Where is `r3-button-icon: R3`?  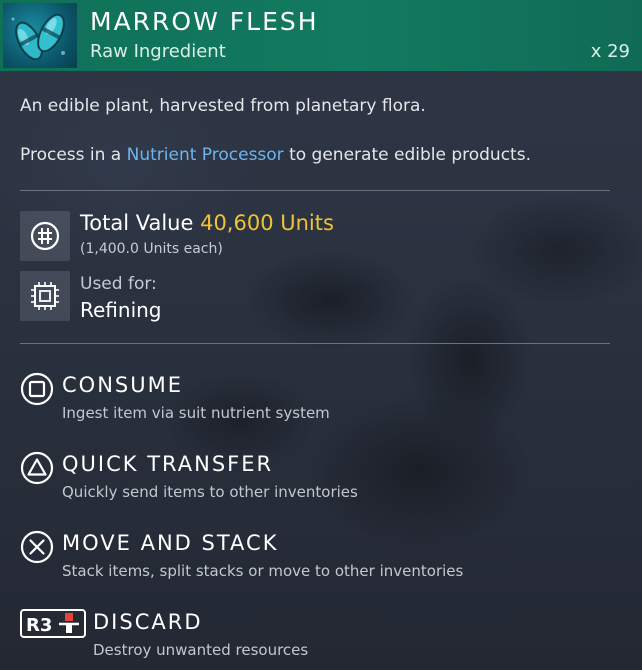
r3-button-icon: R3 is located at coordinates (53, 623).